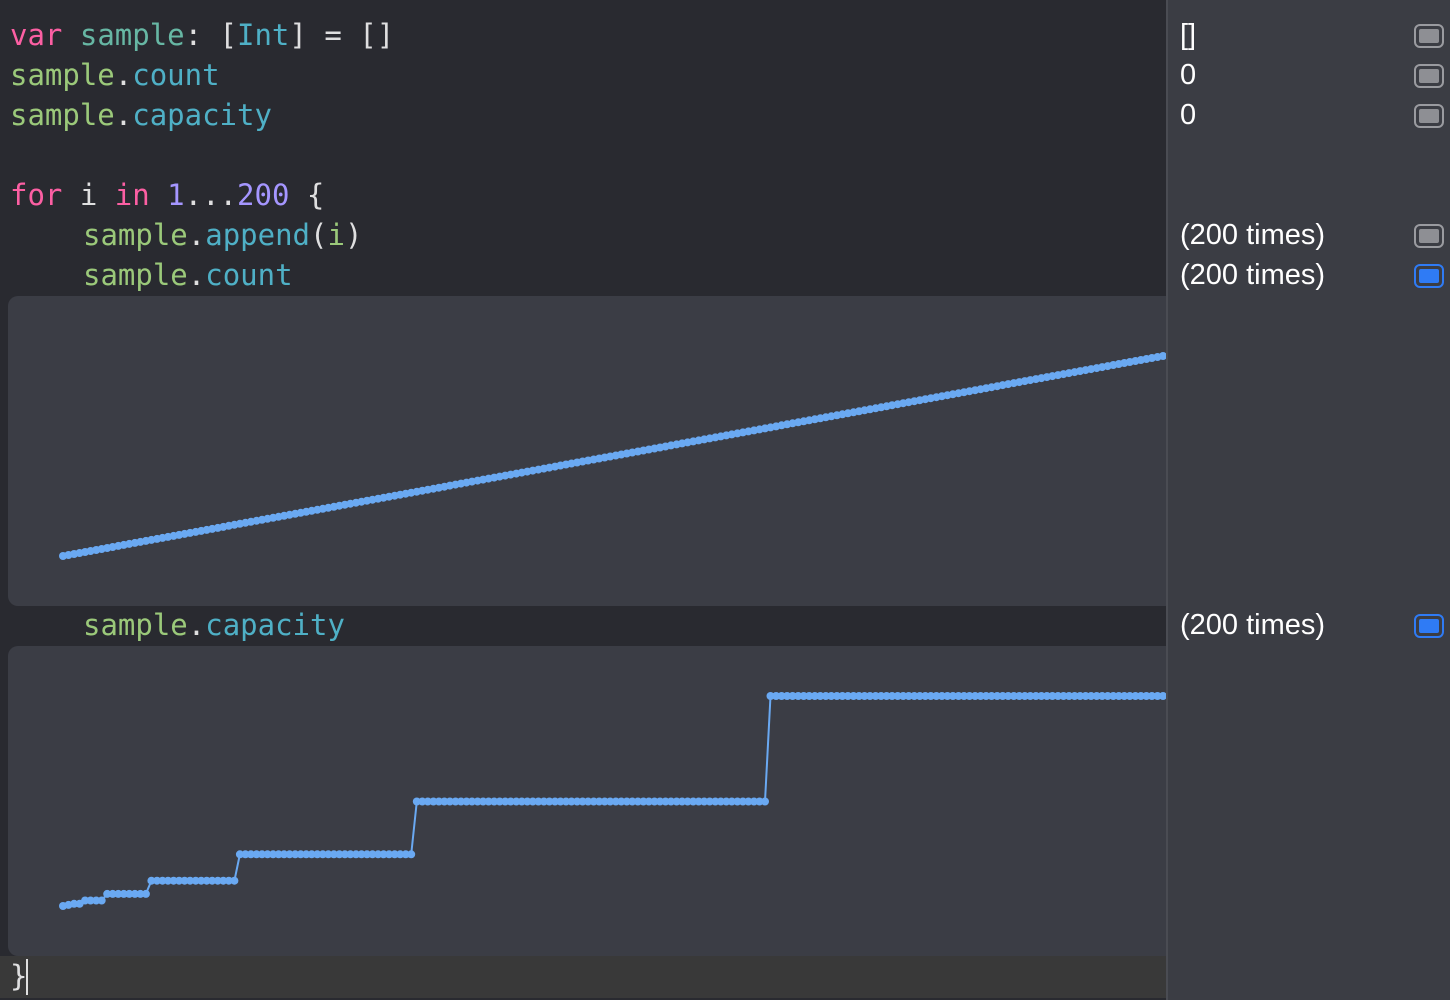  I want to click on method-ref: append, so click(257, 235).